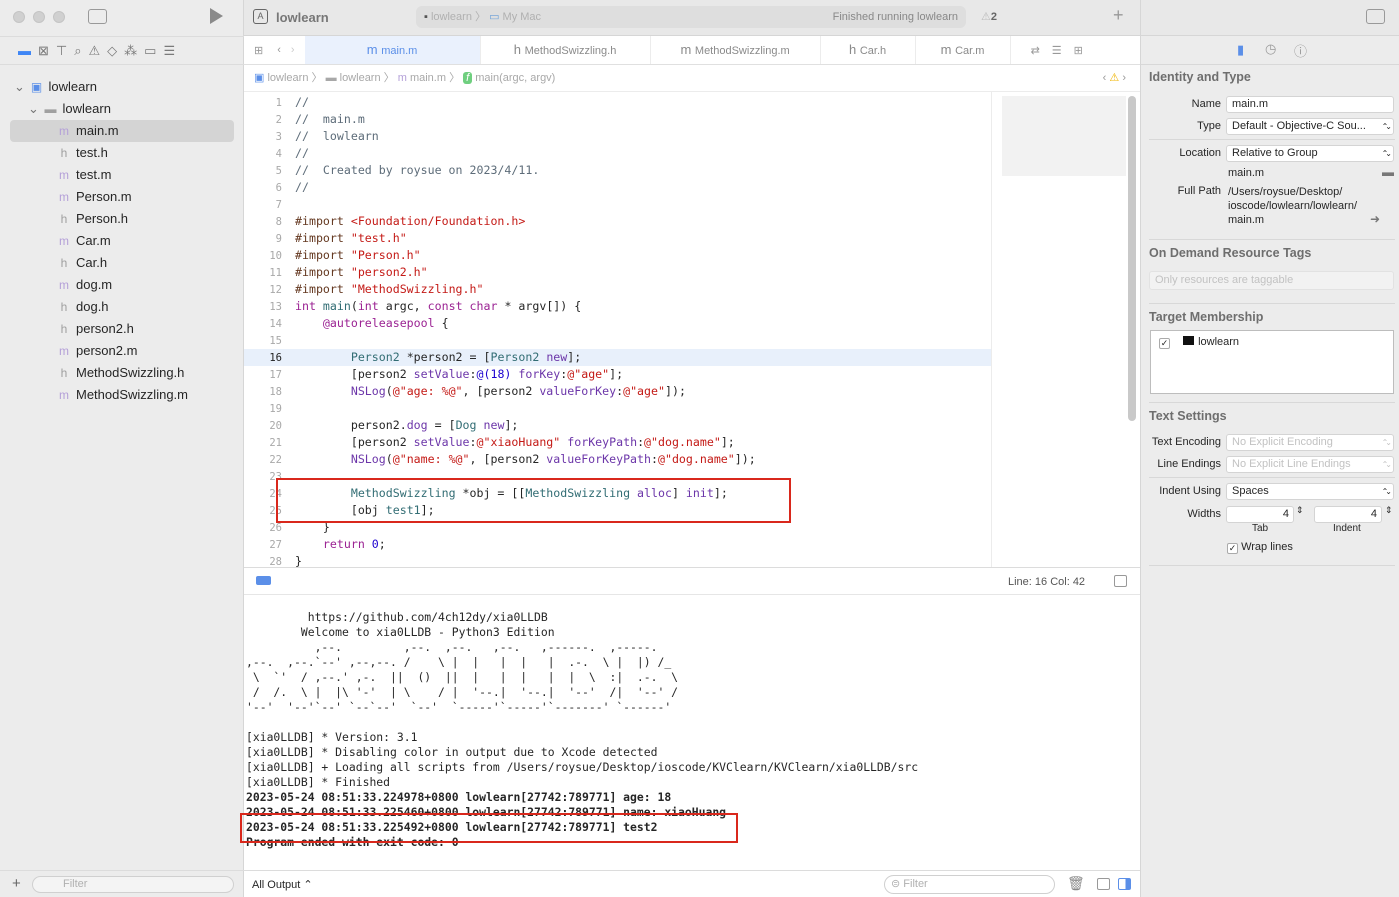 The height and width of the screenshot is (897, 1399). Describe the element at coordinates (1018, 50) in the screenshot. I see `tab-person-m: m Person.m` at that location.